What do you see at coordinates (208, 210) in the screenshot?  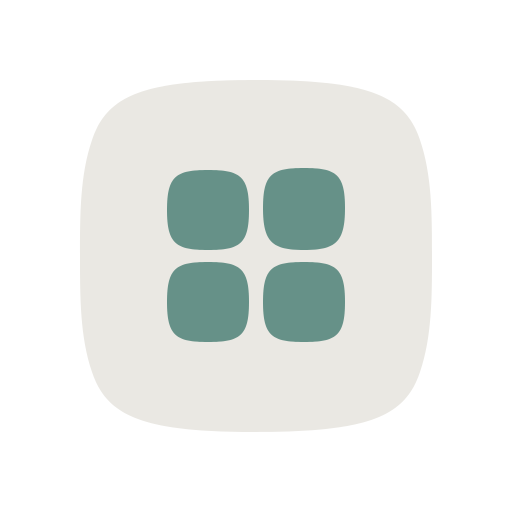 I see `grid-tile-top-left` at bounding box center [208, 210].